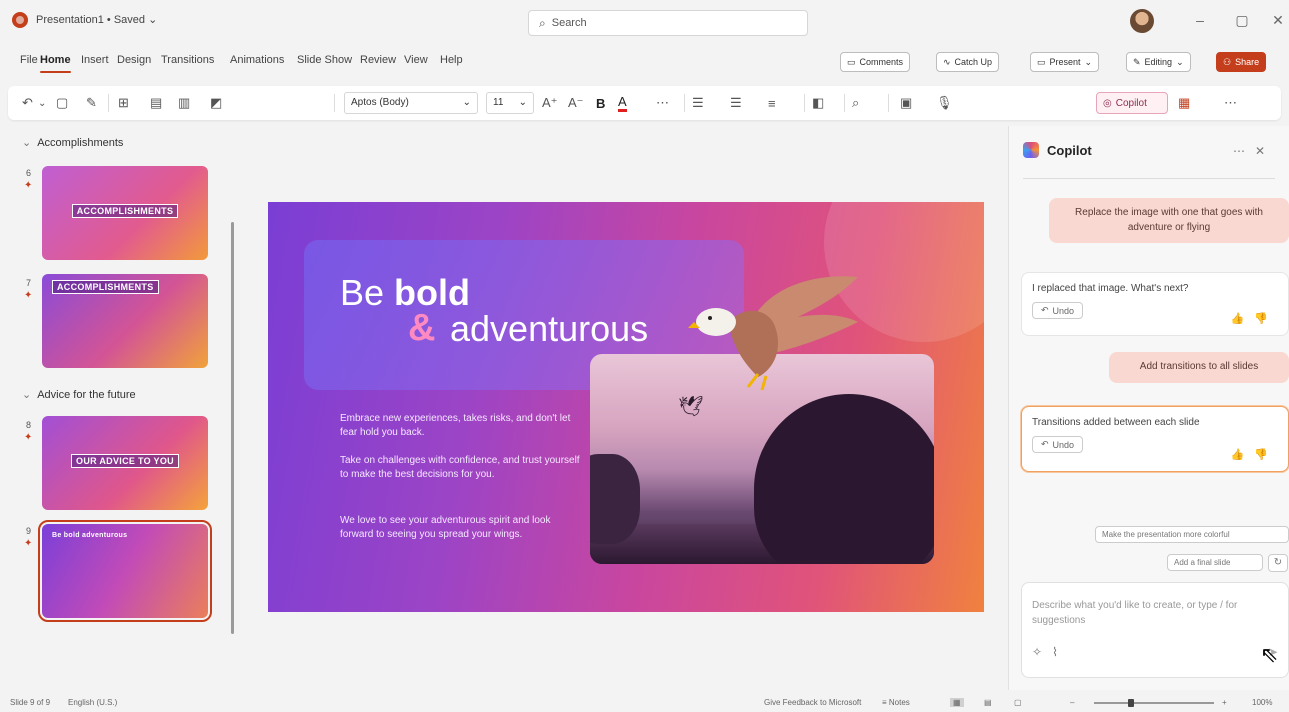  Describe the element at coordinates (79, 394) in the screenshot. I see `section-header-advice: ⌄ Advice for the future` at that location.